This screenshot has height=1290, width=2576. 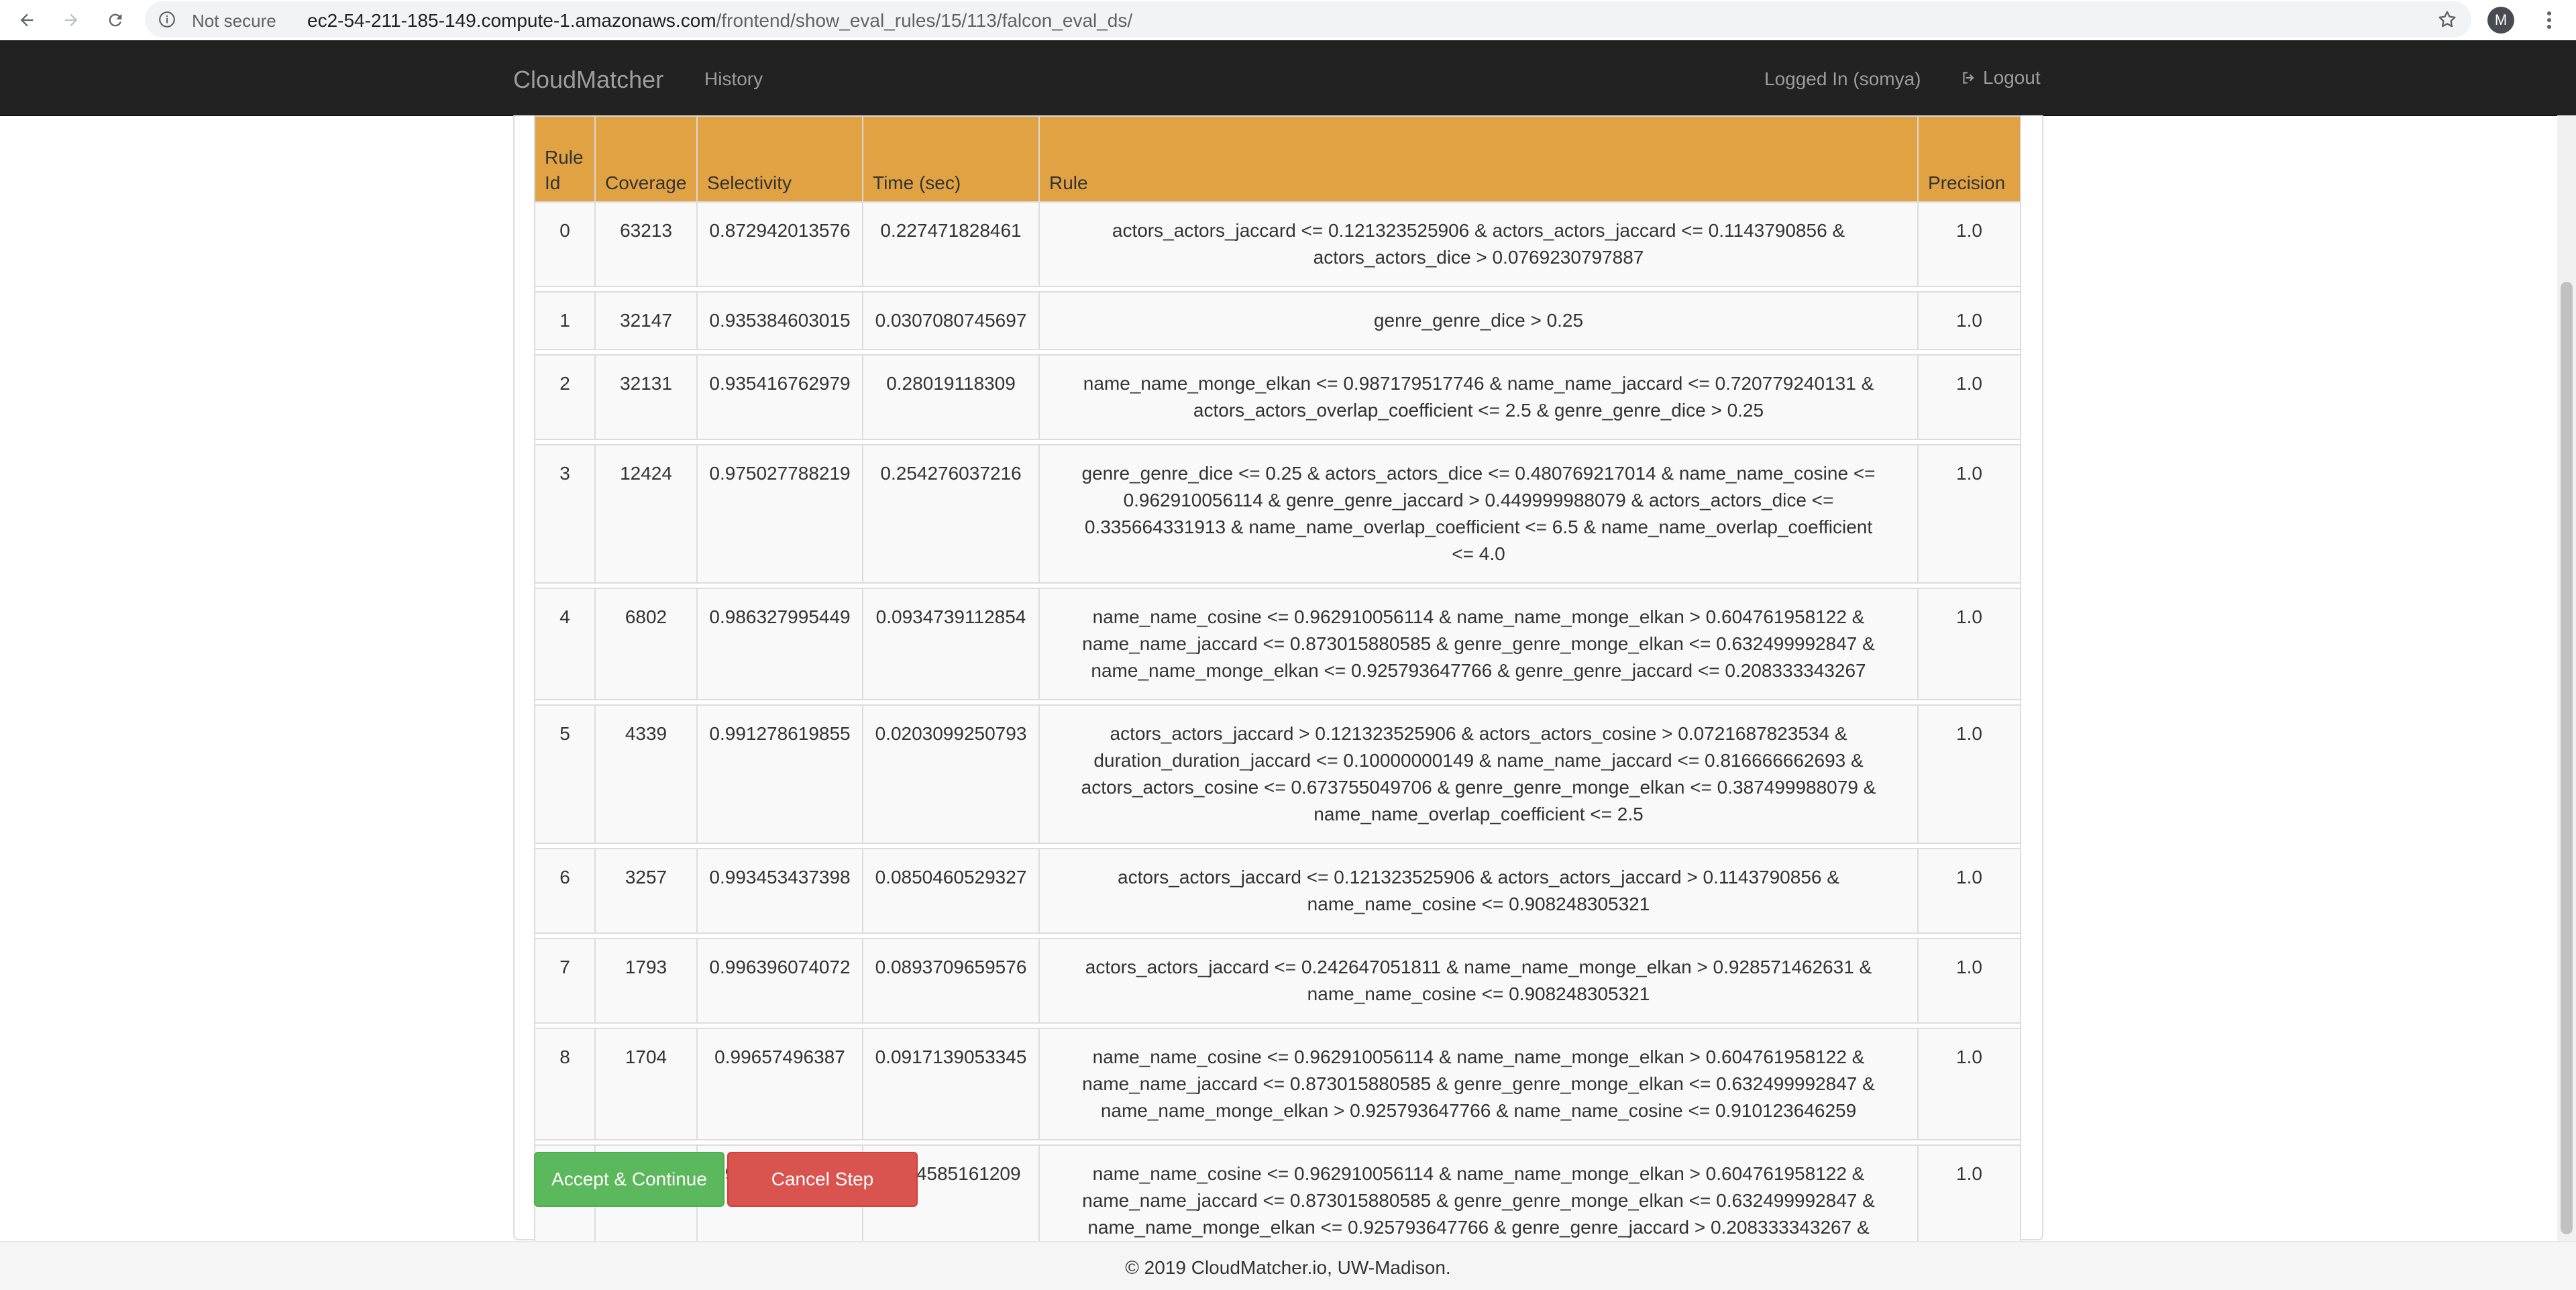 I want to click on reload-icon, so click(x=115, y=20).